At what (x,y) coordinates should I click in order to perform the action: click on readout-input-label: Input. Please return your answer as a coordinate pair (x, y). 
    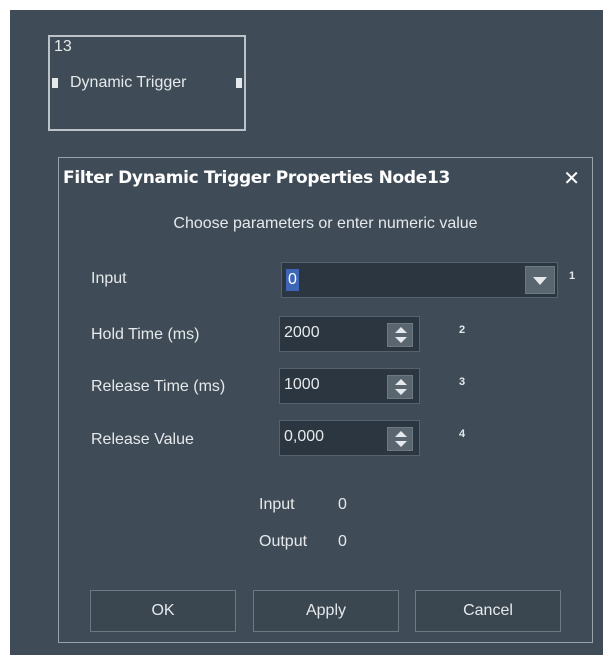
    Looking at the image, I should click on (277, 504).